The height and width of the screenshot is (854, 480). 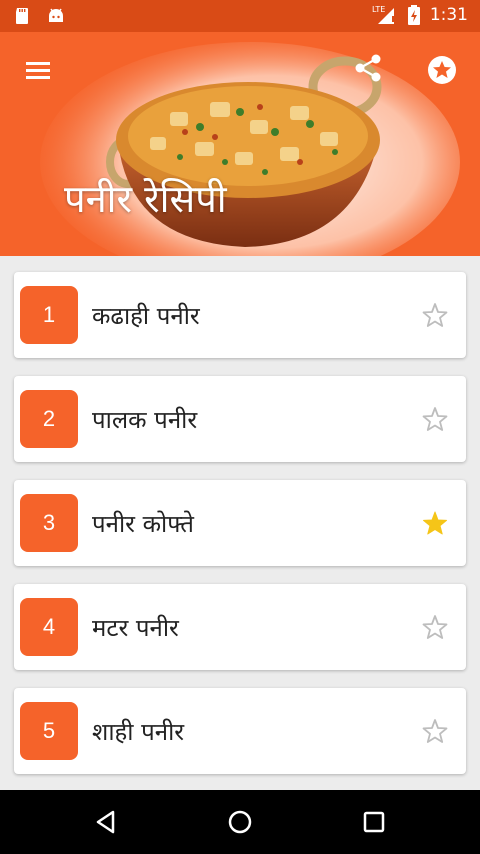 I want to click on recipe-name: पनीर कोफ्ते, so click(x=143, y=524).